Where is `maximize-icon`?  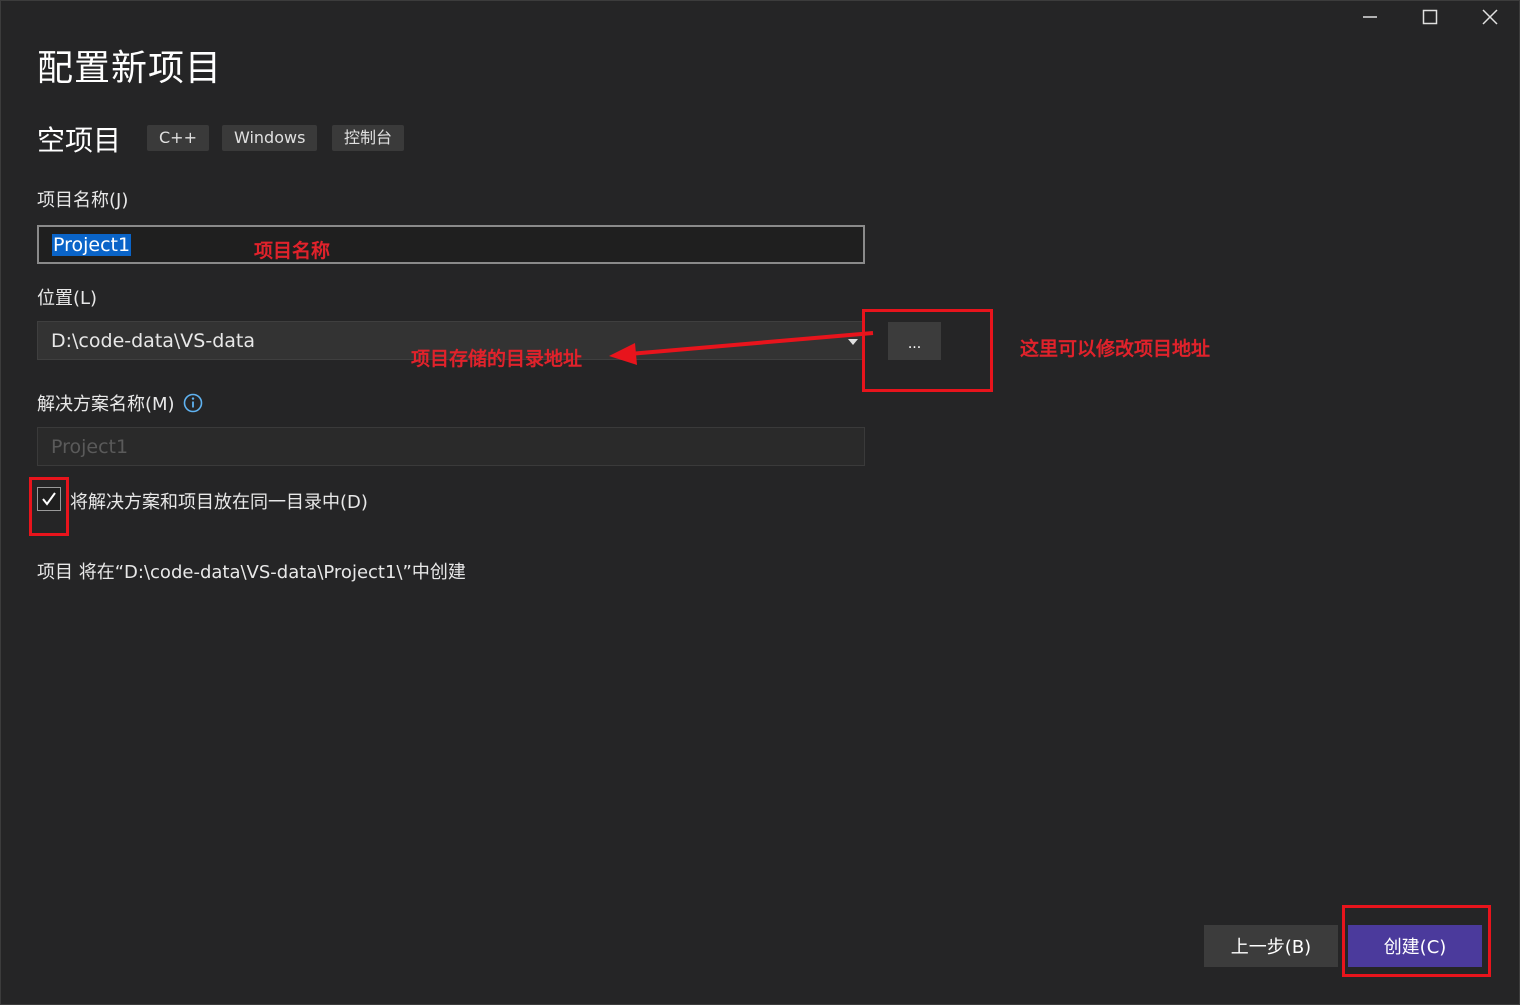 maximize-icon is located at coordinates (1430, 17).